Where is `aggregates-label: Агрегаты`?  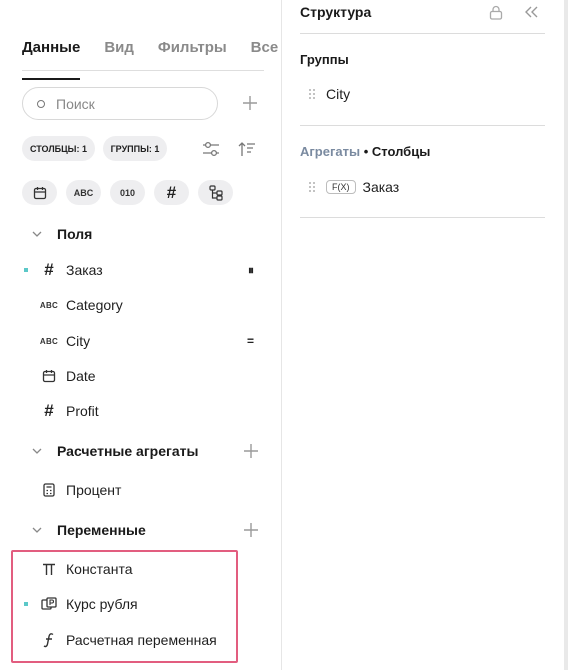
aggregates-label: Агрегаты is located at coordinates (330, 151).